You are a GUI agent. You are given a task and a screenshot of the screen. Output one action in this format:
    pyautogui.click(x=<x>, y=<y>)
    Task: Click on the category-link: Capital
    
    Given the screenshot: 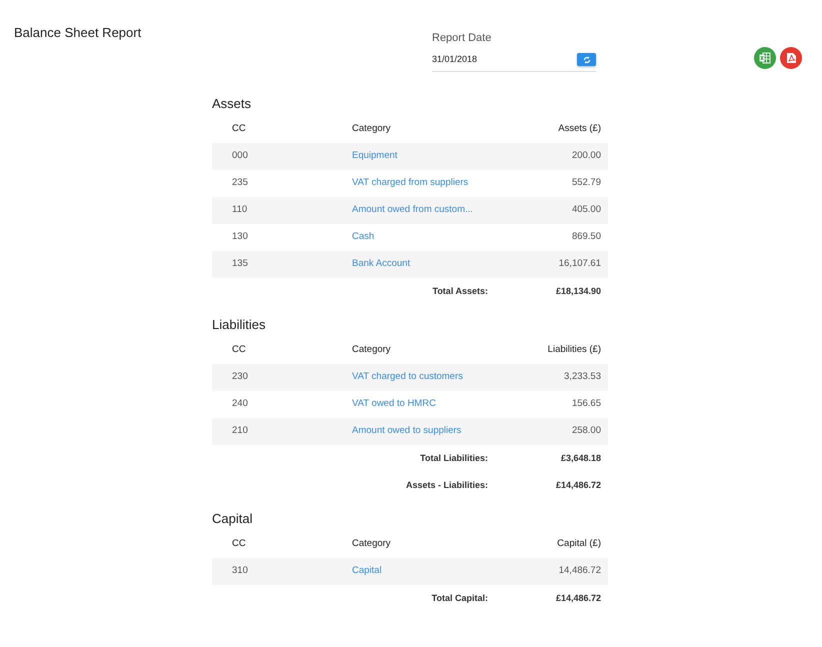 What is the action you would take?
    pyautogui.click(x=367, y=570)
    